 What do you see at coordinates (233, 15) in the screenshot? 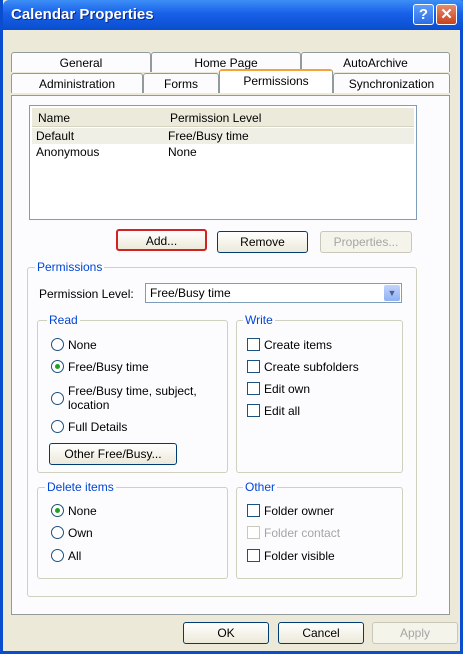
I see `title-bar: Calendar Properties ? ✕` at bounding box center [233, 15].